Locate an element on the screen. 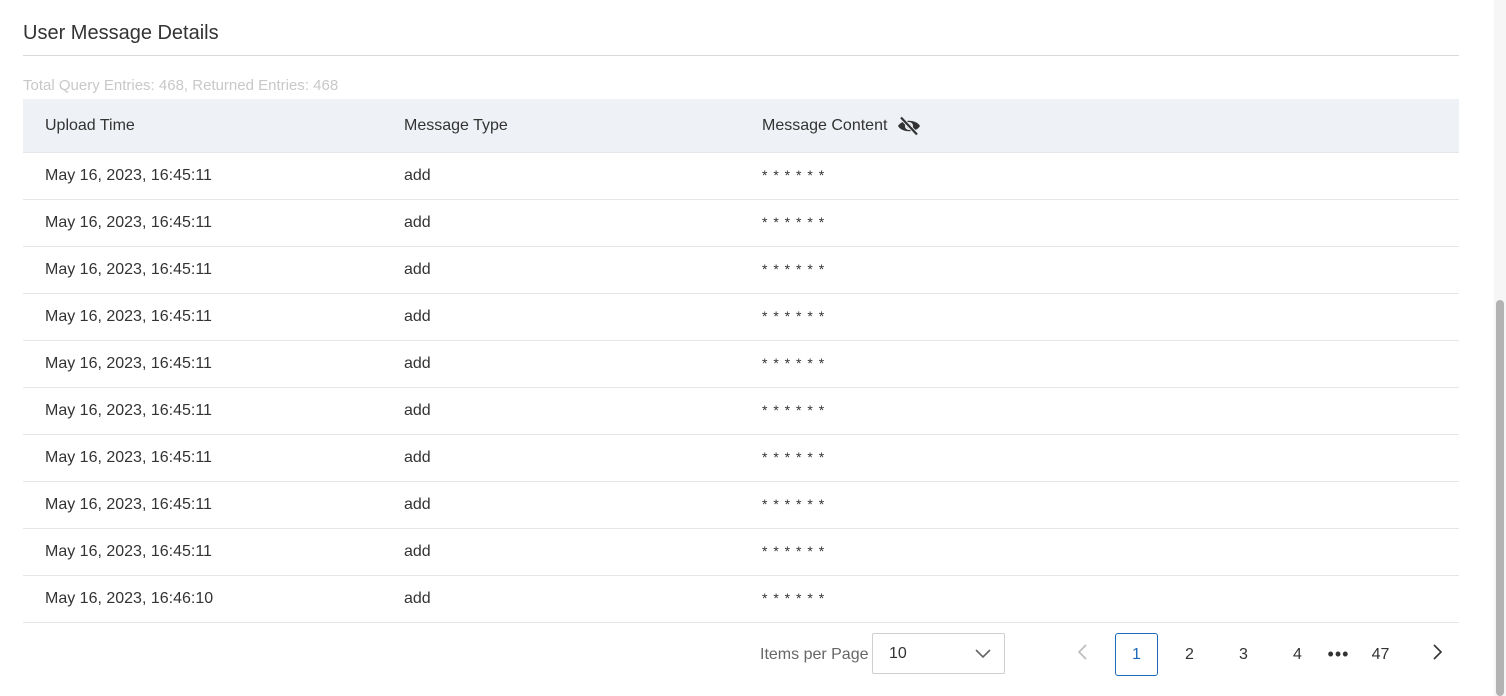 This screenshot has width=1506, height=696. header-message-content-label: Message Content is located at coordinates (825, 125).